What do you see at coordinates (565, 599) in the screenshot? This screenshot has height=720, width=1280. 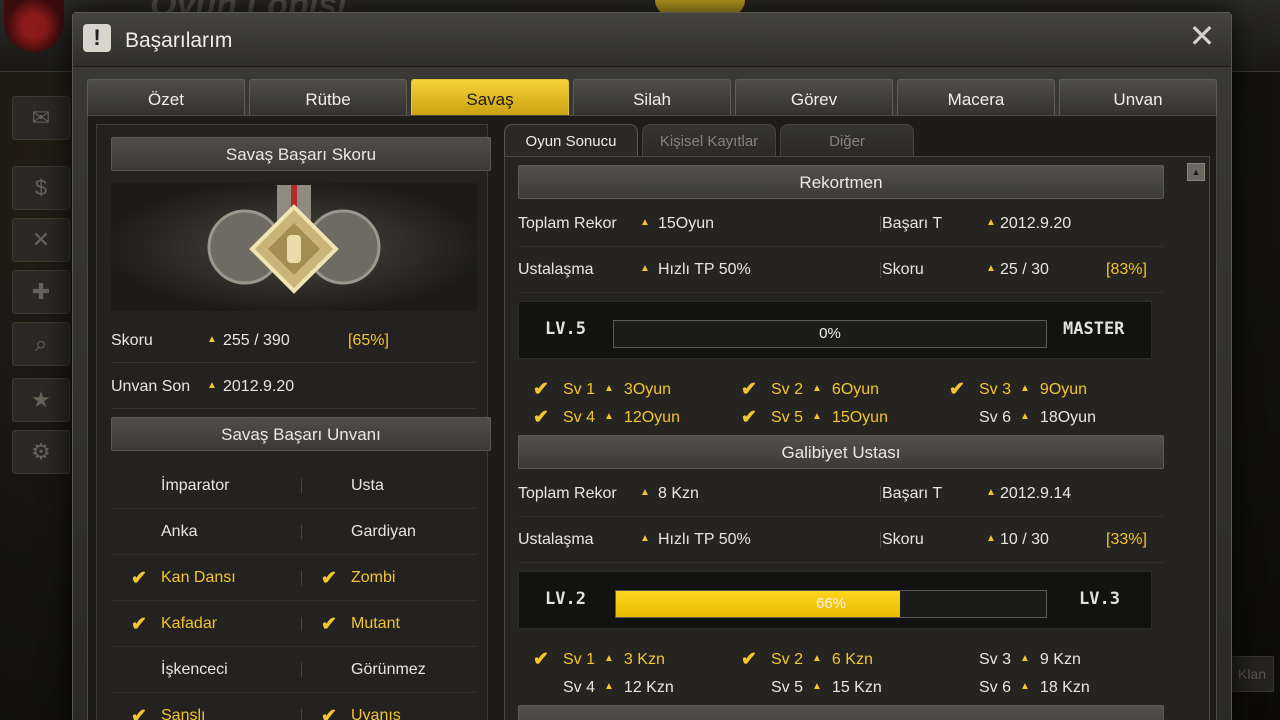 I see `level-current: LV.2` at bounding box center [565, 599].